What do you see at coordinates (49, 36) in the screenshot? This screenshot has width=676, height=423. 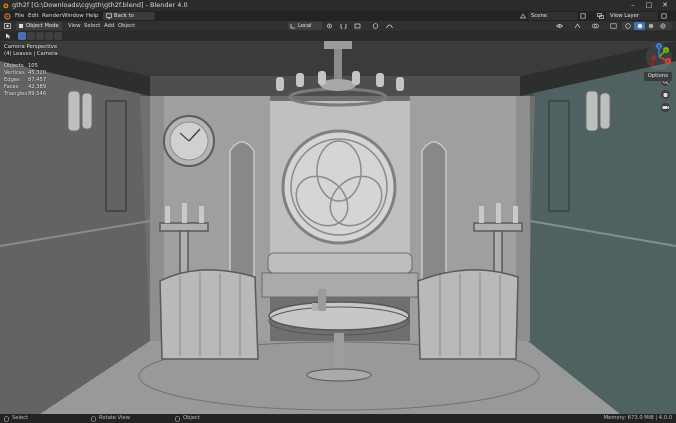 I see `select-mode-invert-button` at bounding box center [49, 36].